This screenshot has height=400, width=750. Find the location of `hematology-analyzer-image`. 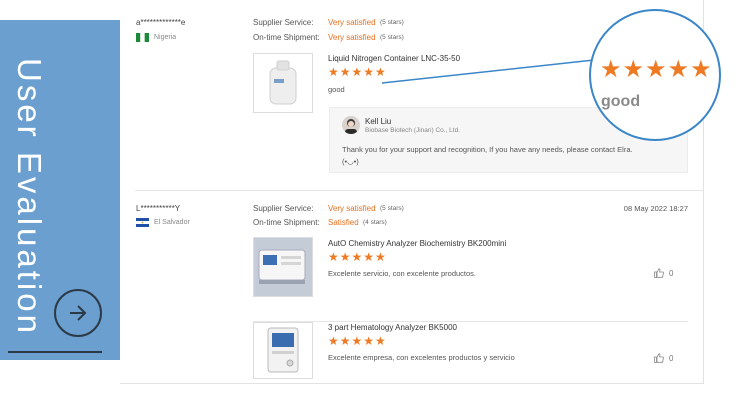

hematology-analyzer-image is located at coordinates (283, 350).